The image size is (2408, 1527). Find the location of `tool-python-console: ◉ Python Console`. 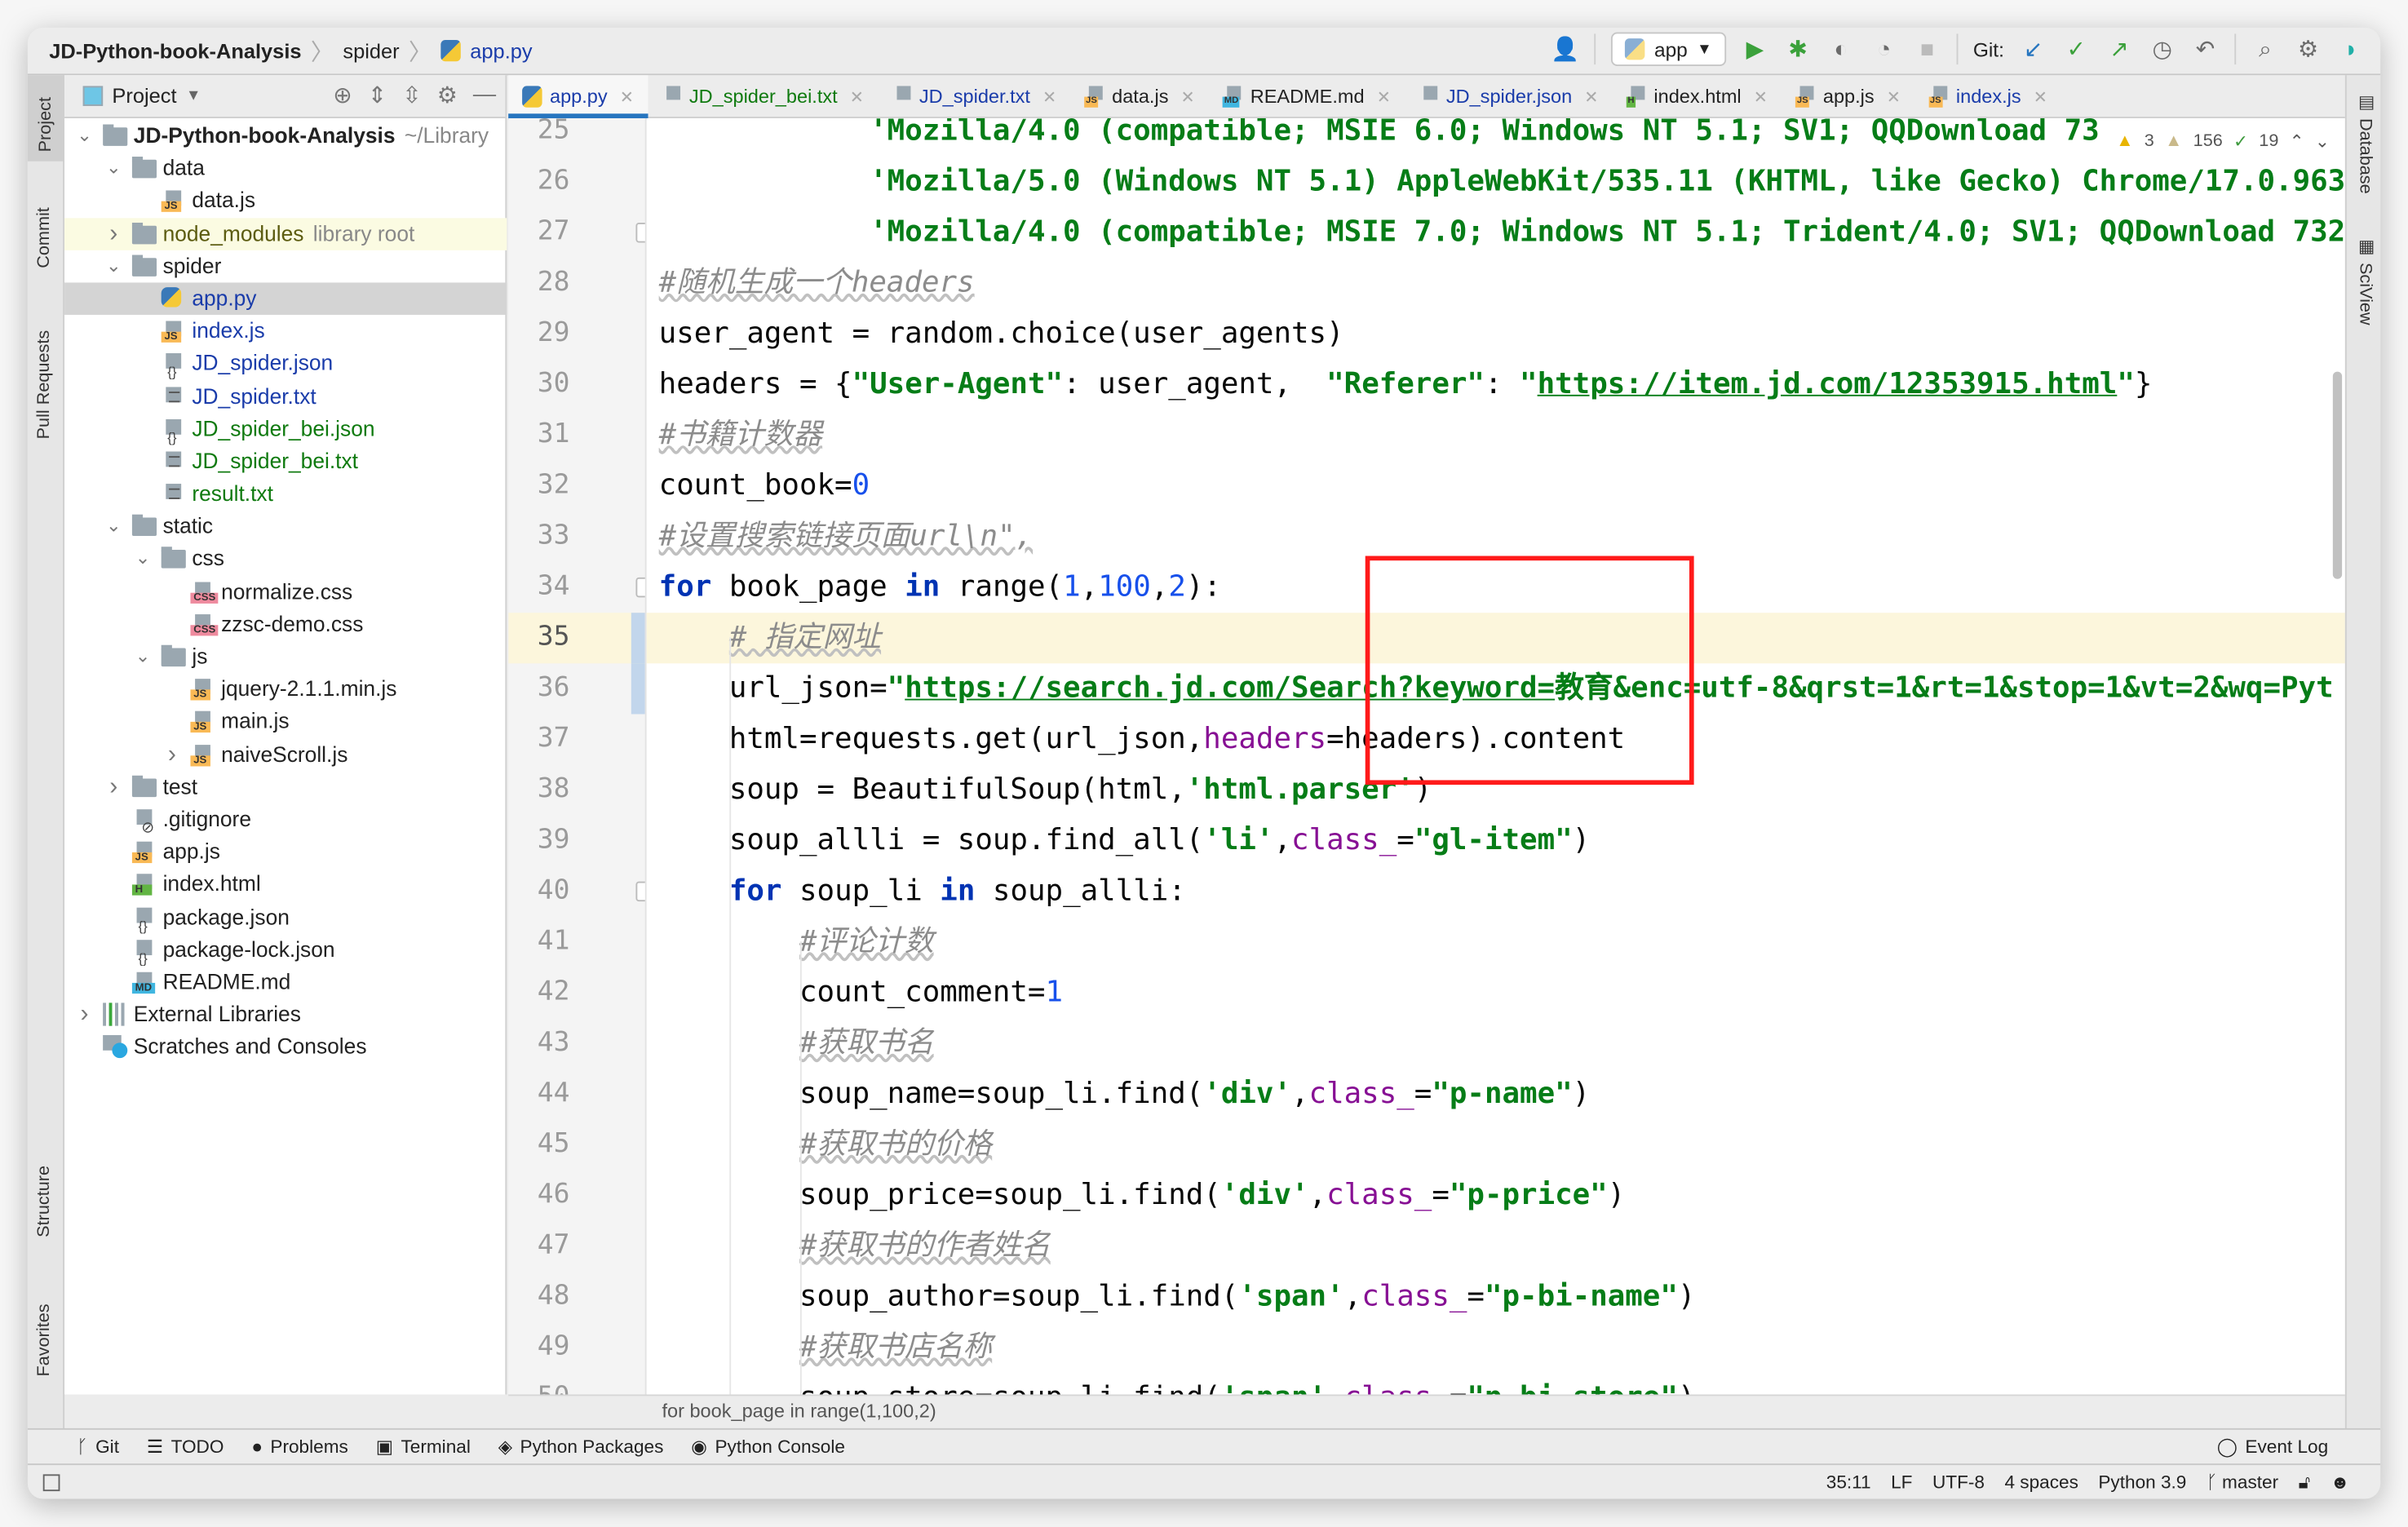

tool-python-console: ◉ Python Console is located at coordinates (768, 1446).